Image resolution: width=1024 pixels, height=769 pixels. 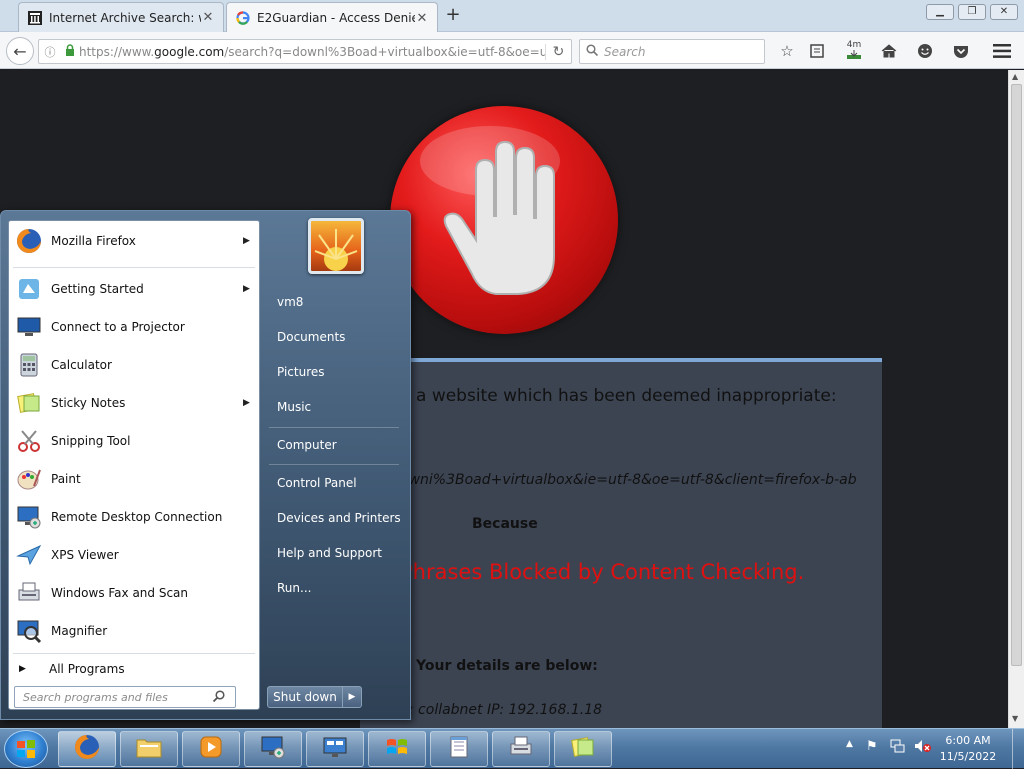 I want to click on shutdown-button: Shut down, so click(x=305, y=697).